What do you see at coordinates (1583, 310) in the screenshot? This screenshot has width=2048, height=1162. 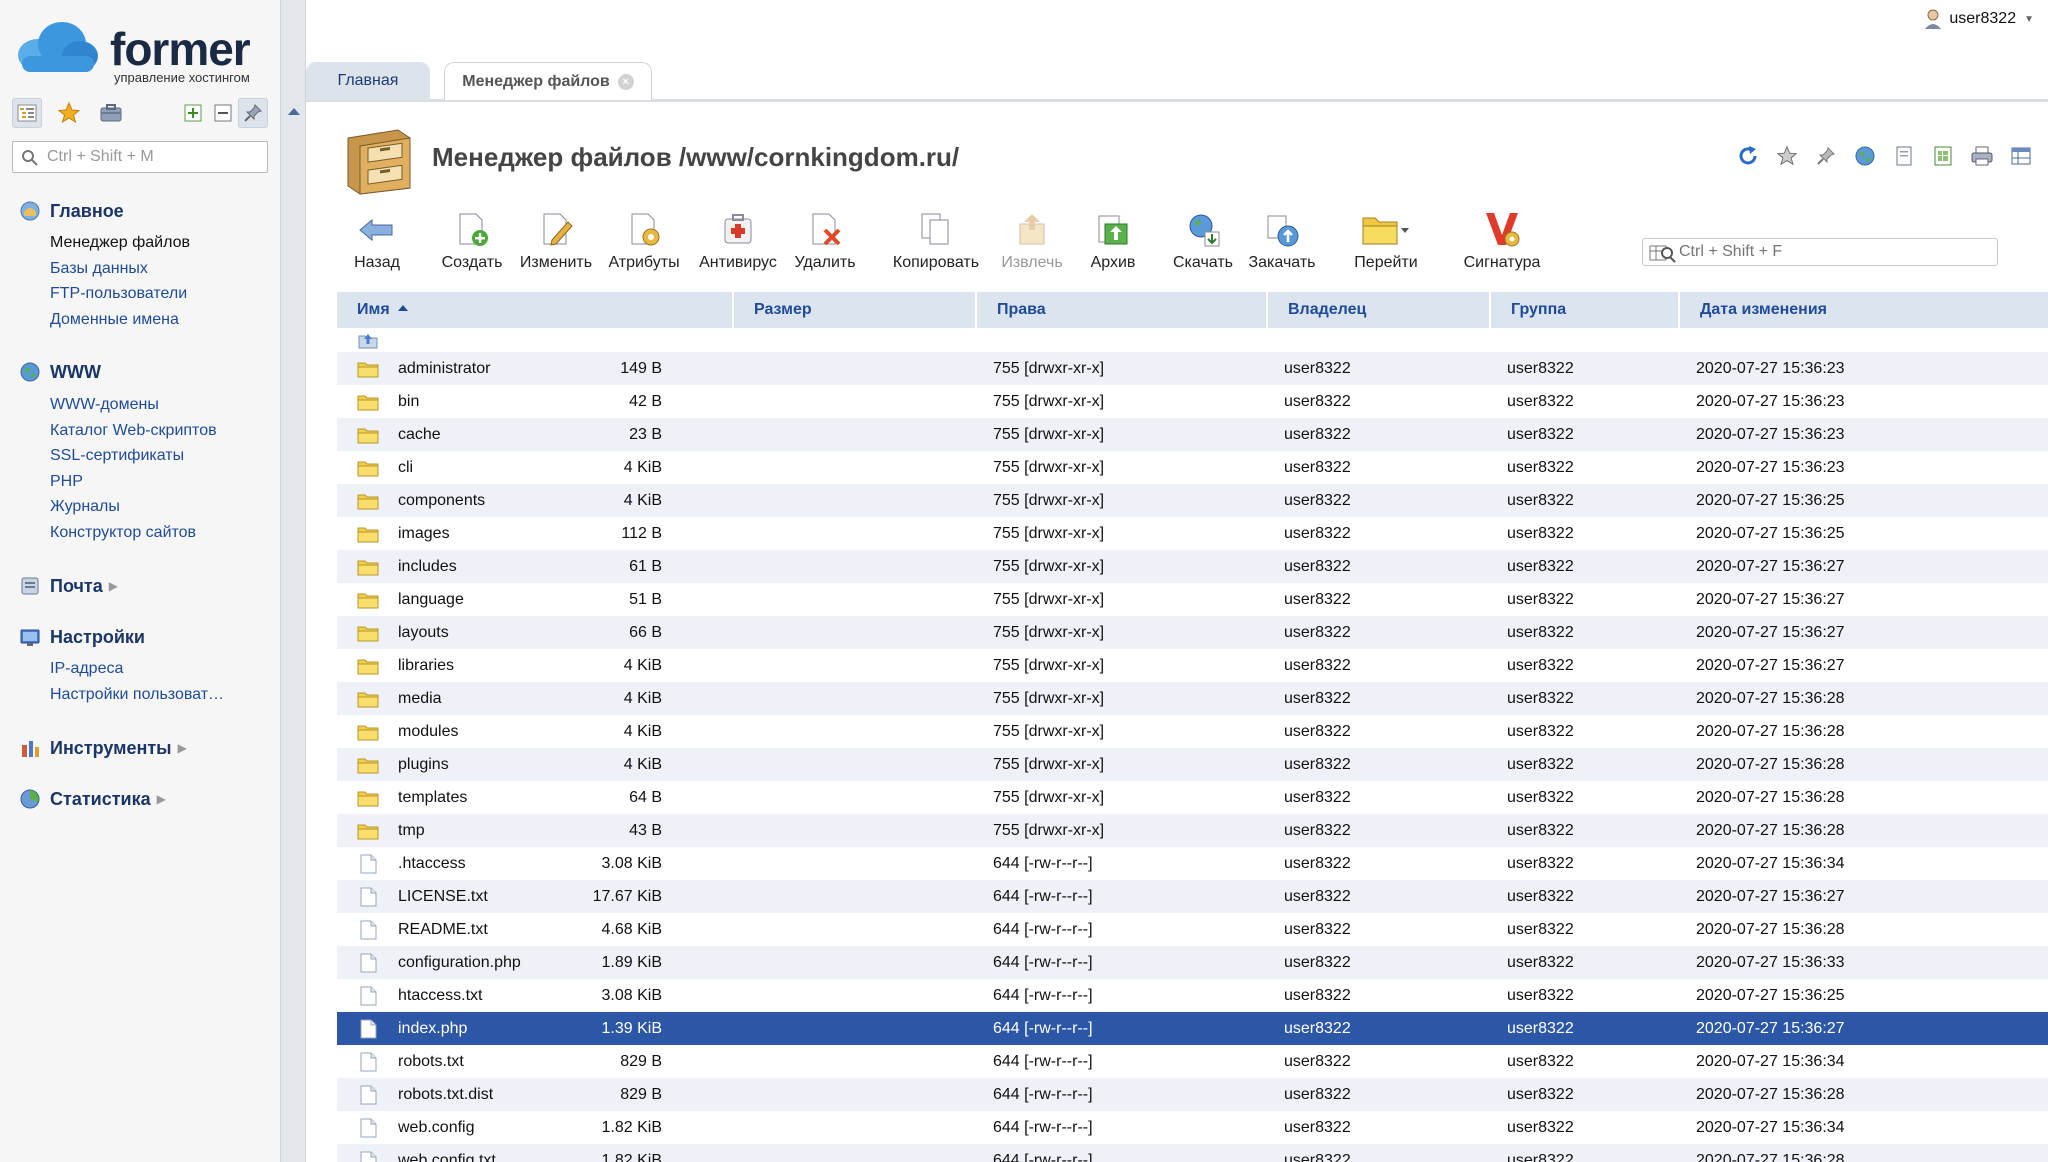 I see `column-header-group: Группа` at bounding box center [1583, 310].